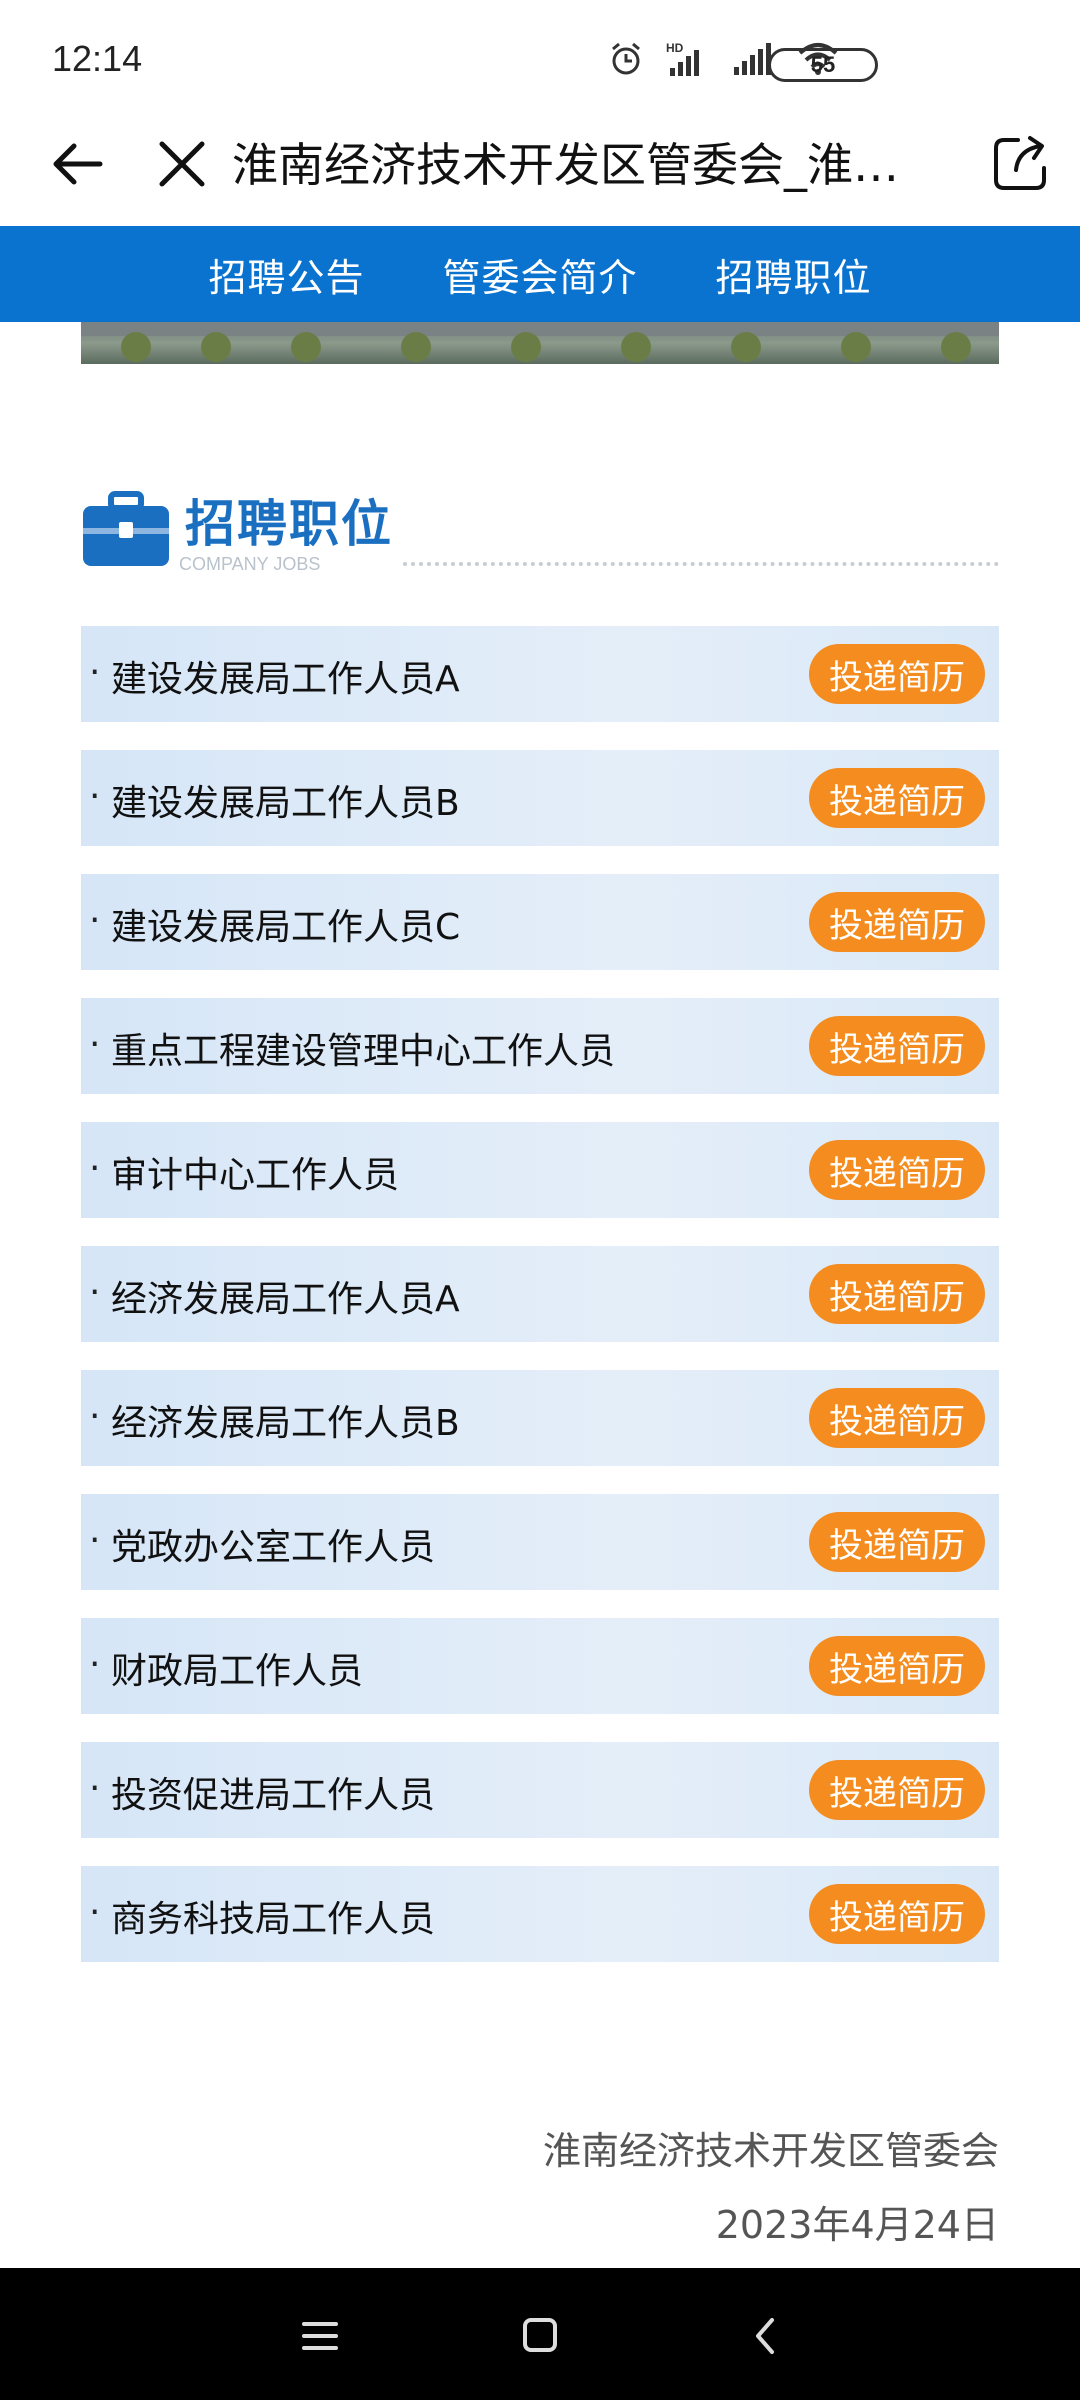 The image size is (1080, 2400). Describe the element at coordinates (540, 528) in the screenshot. I see `section-header: 招聘职位 COMPANY JOBS` at that location.